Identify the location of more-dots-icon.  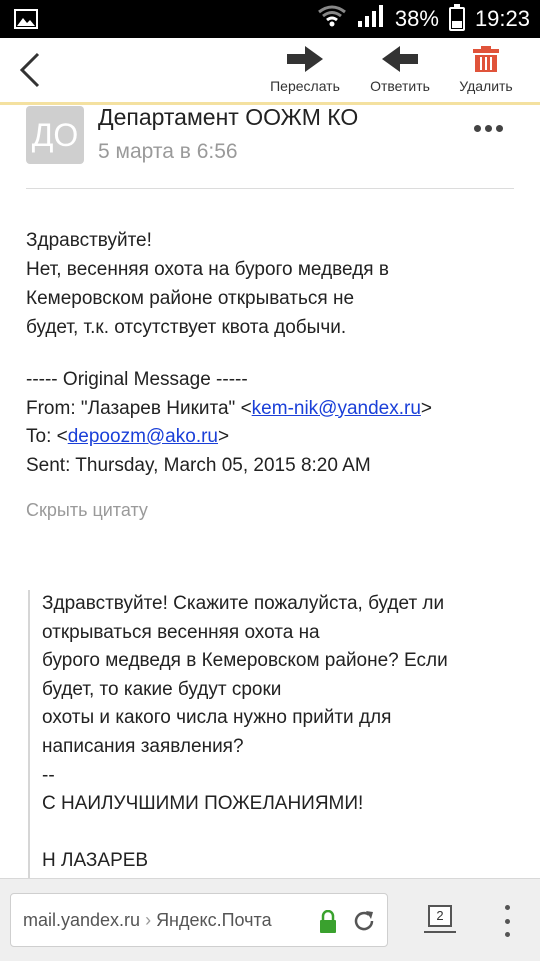
(477, 128).